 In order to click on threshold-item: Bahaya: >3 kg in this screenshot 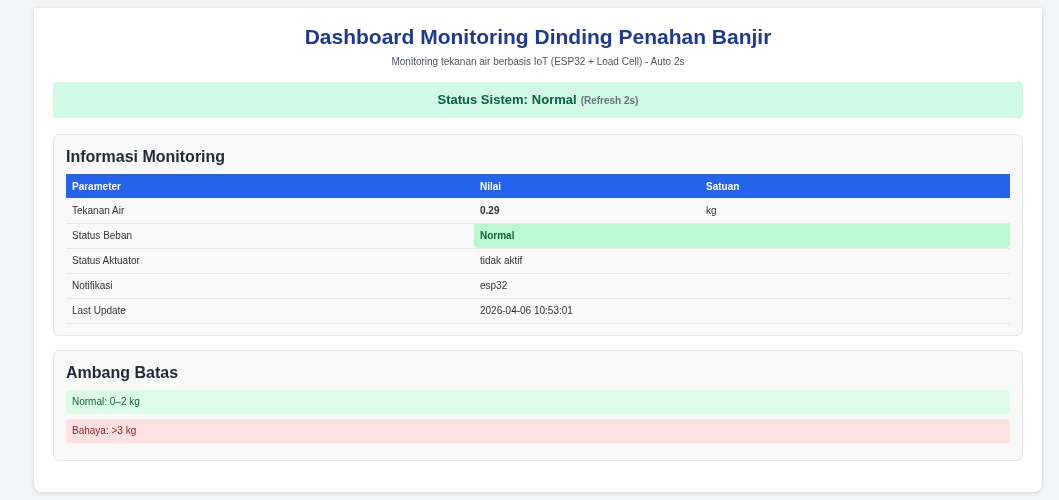, I will do `click(538, 430)`.